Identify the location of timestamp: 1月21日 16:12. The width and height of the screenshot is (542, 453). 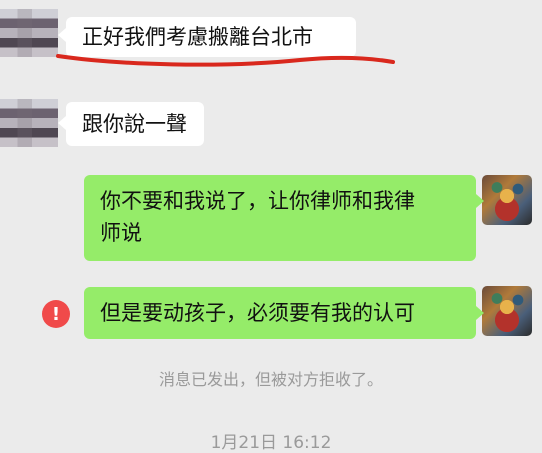
(271, 443).